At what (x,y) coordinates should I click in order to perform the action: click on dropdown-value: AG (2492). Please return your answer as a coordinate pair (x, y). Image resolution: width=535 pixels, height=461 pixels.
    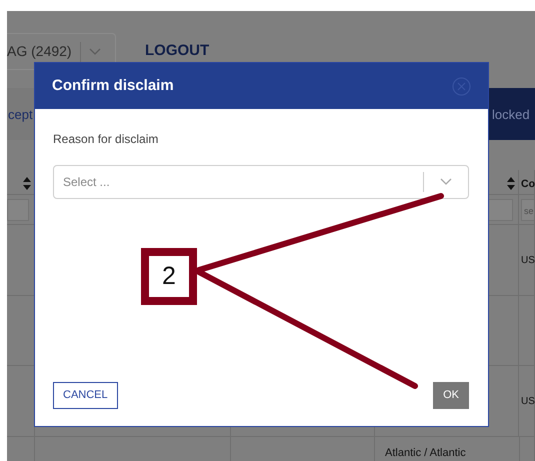
    Looking at the image, I should click on (39, 51).